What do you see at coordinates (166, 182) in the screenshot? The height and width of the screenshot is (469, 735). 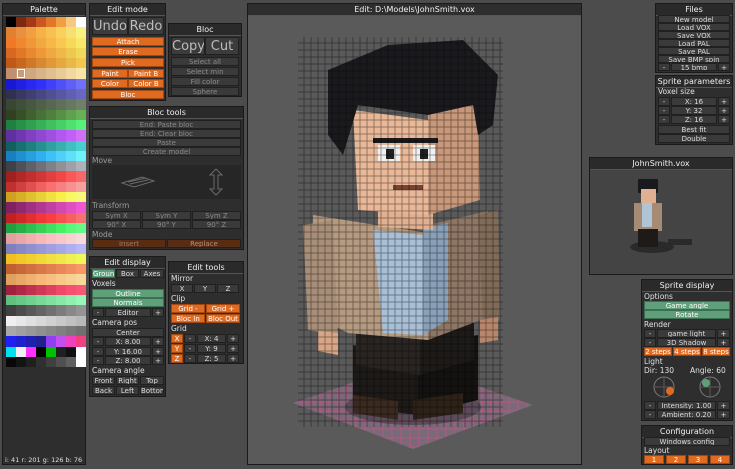 I see `move-widget` at bounding box center [166, 182].